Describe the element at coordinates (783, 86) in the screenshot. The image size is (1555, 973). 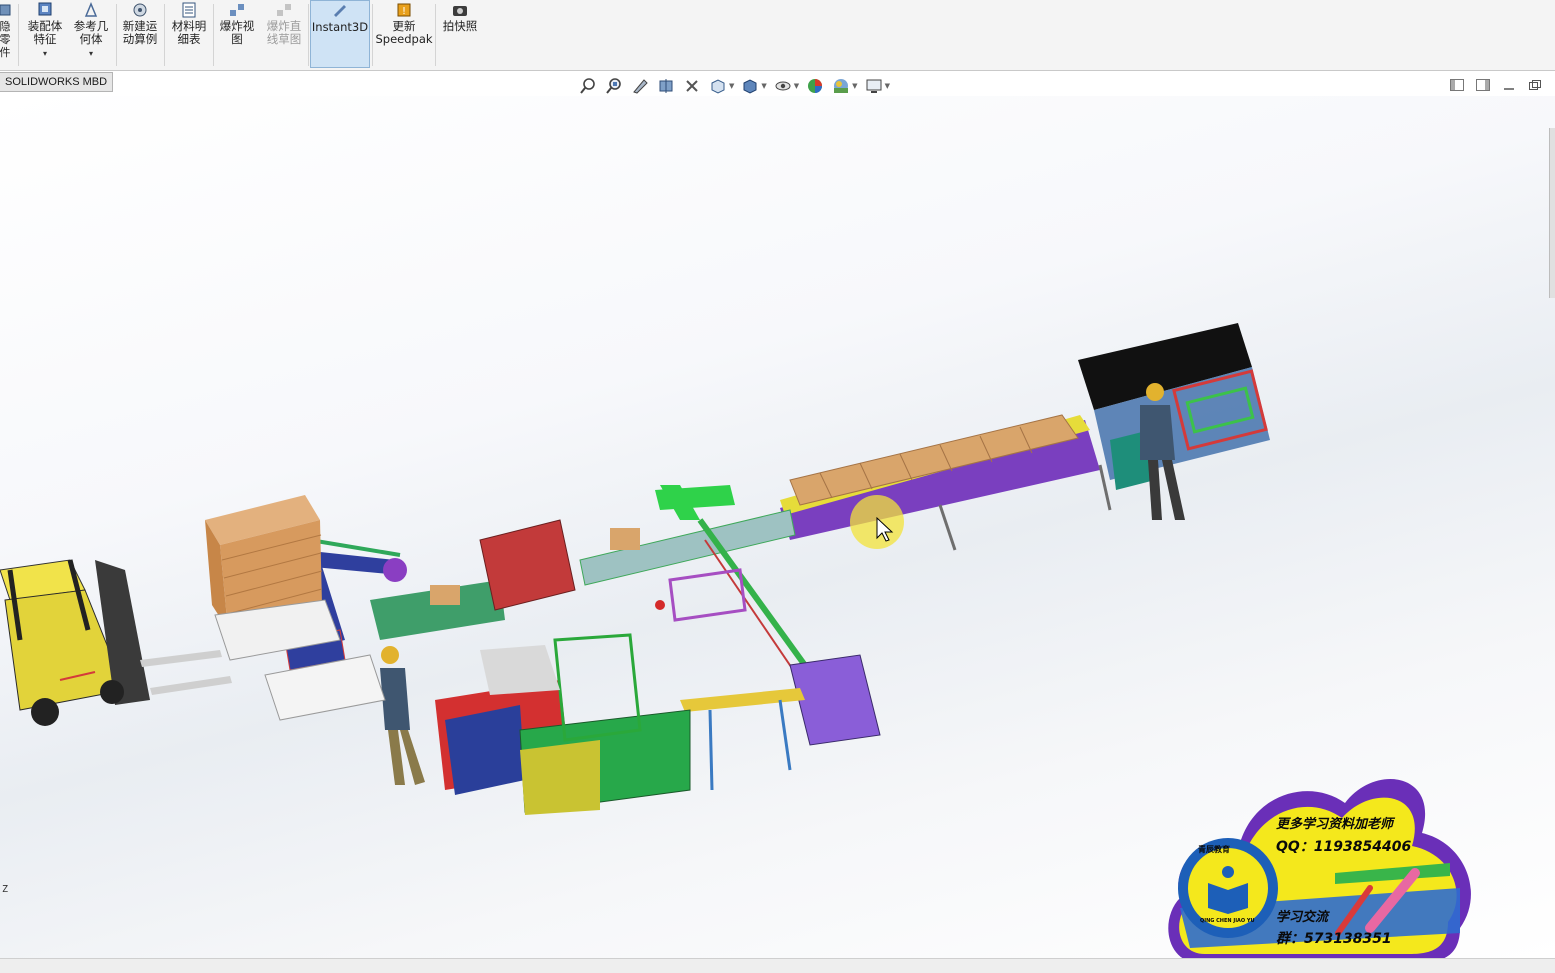
I see `hide-show-items-icon` at that location.